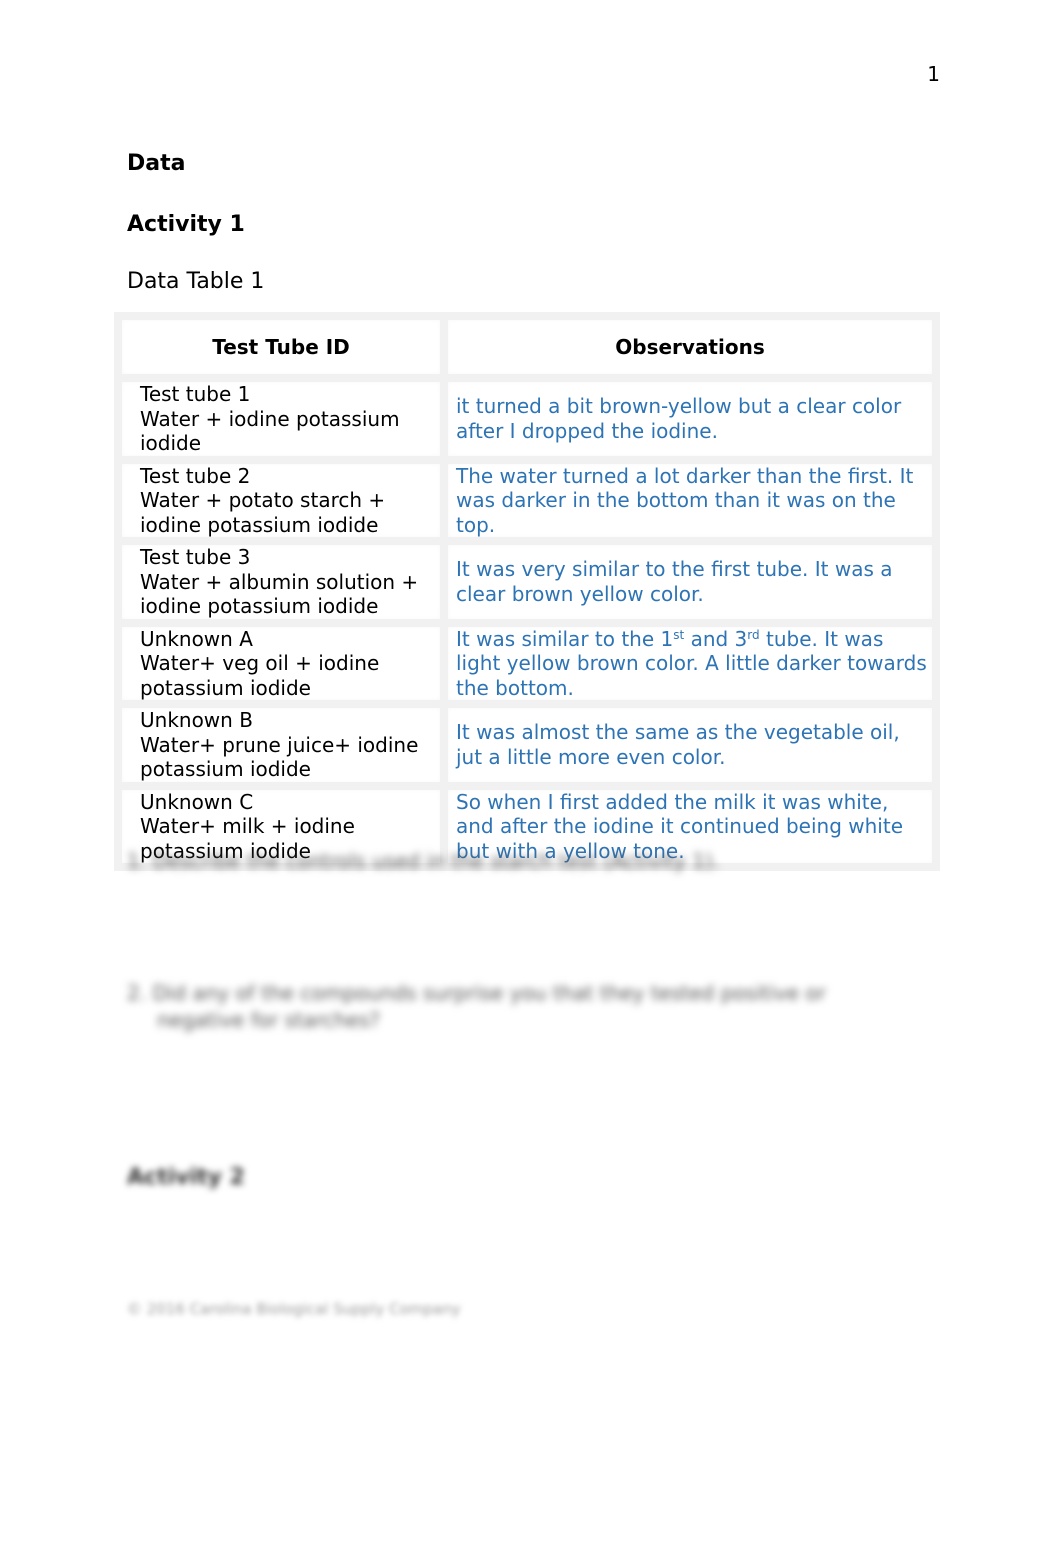 Image resolution: width=1062 pixels, height=1556 pixels. I want to click on test-tube-name: Test tube 3, so click(195, 557).